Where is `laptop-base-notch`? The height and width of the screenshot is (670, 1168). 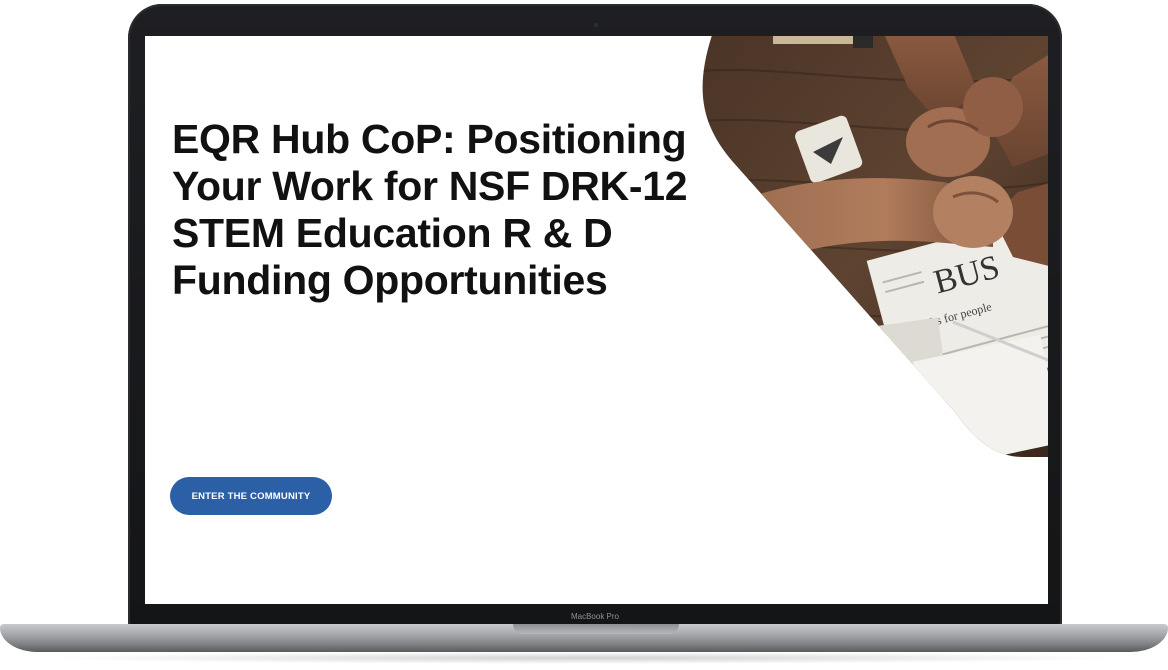
laptop-base-notch is located at coordinates (596, 629).